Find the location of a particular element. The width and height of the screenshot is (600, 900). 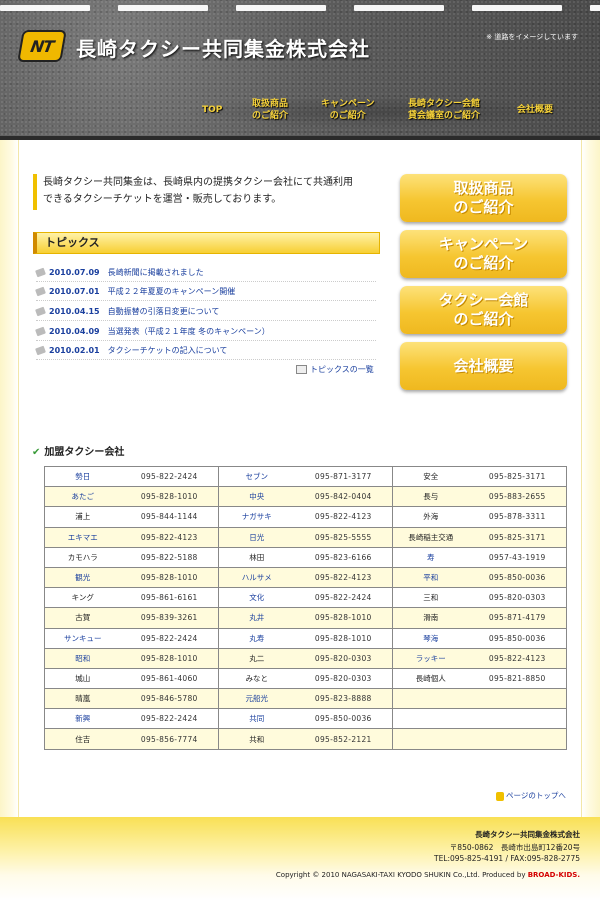

company-name: 古賀 is located at coordinates (82, 618).